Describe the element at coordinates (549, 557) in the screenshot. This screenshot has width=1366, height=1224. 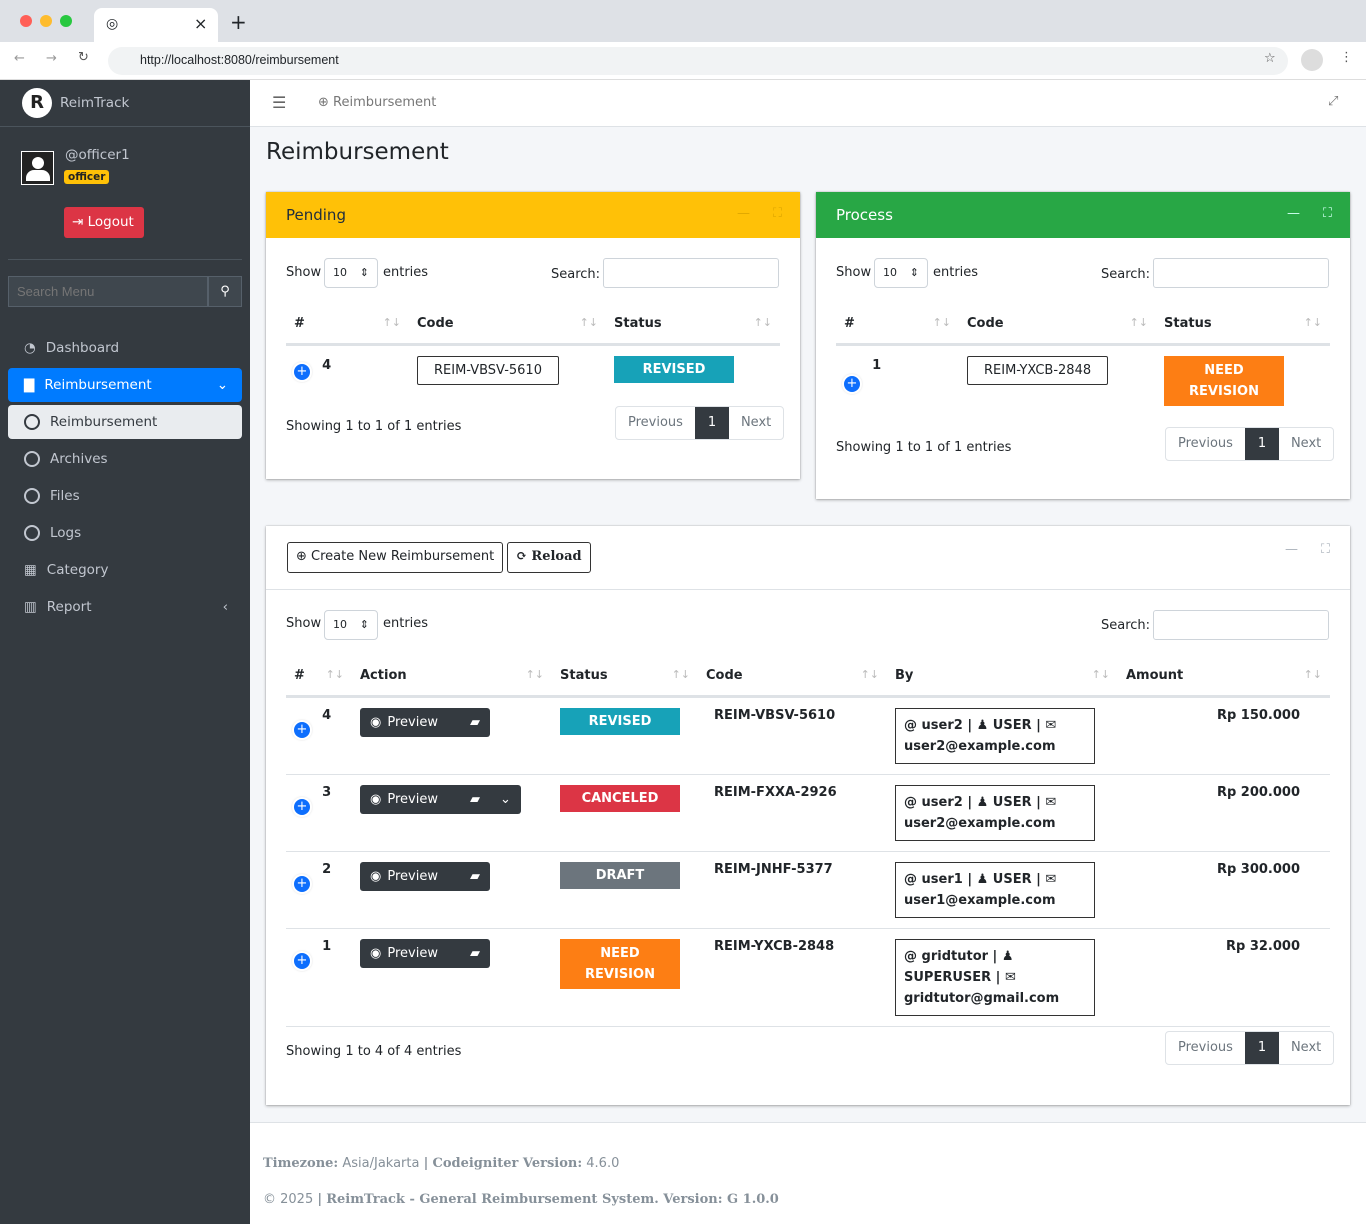
I see `reload-button: ⟳ Reload` at that location.